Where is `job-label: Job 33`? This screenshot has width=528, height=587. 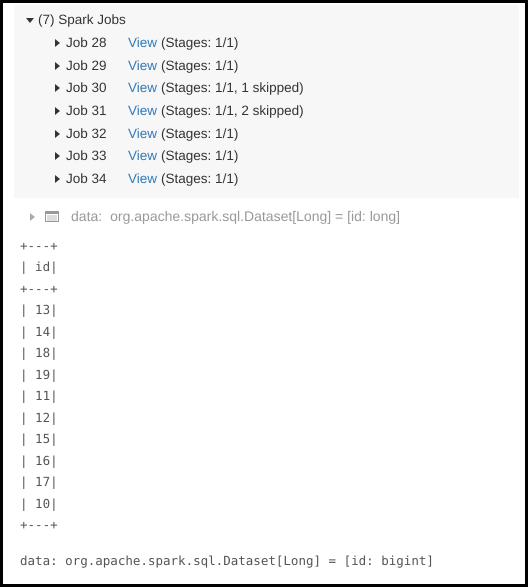 job-label: Job 33 is located at coordinates (87, 156).